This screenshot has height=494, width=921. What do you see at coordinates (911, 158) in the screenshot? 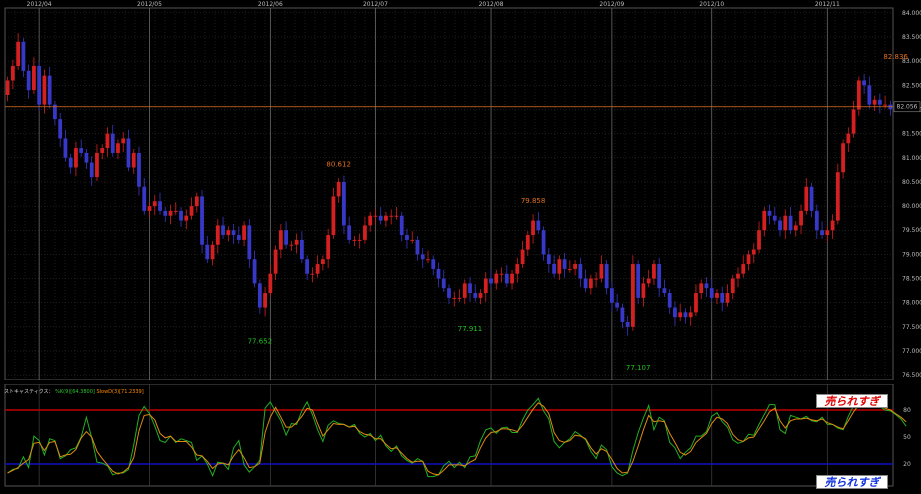
I see `y-tick-label: 81.000` at bounding box center [911, 158].